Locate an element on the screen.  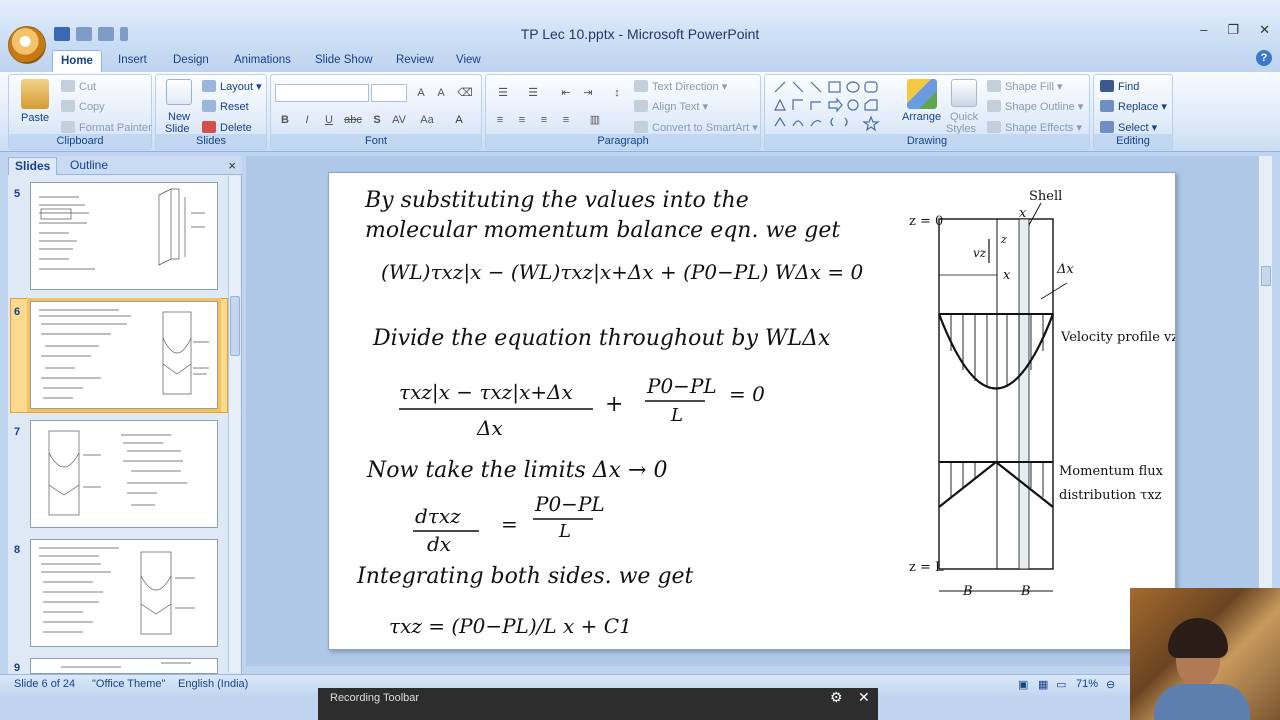
justify-icon: ≡ is located at coordinates (566, 120).